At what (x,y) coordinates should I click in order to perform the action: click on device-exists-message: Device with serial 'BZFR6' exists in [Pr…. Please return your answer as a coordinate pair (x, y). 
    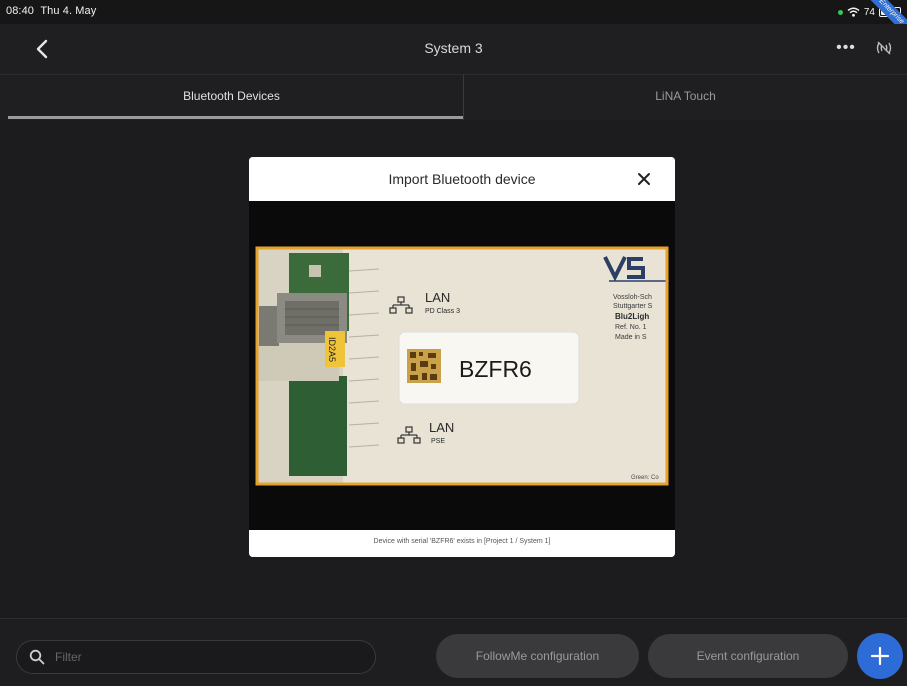
    Looking at the image, I should click on (462, 541).